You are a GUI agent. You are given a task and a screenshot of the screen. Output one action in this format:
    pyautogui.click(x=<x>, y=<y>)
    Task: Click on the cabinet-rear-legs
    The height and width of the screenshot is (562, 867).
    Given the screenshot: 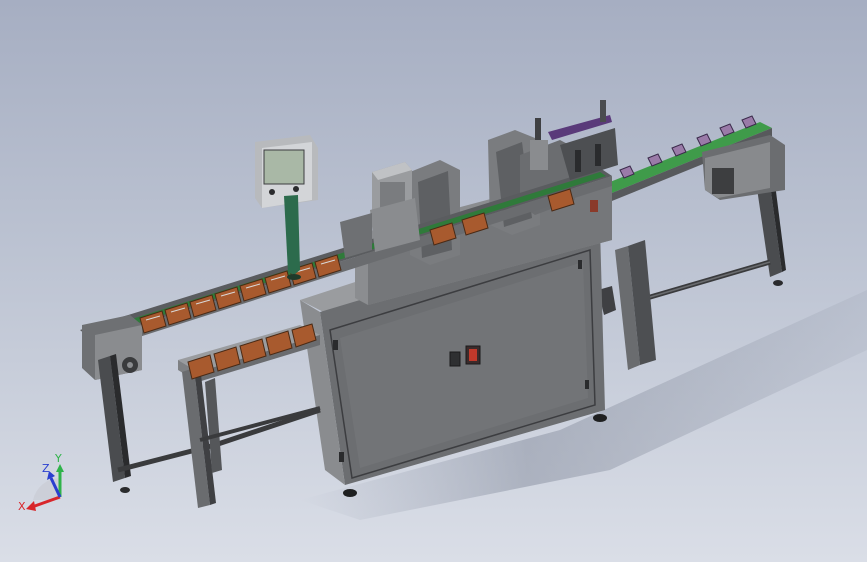 What is the action you would take?
    pyautogui.click(x=627, y=305)
    